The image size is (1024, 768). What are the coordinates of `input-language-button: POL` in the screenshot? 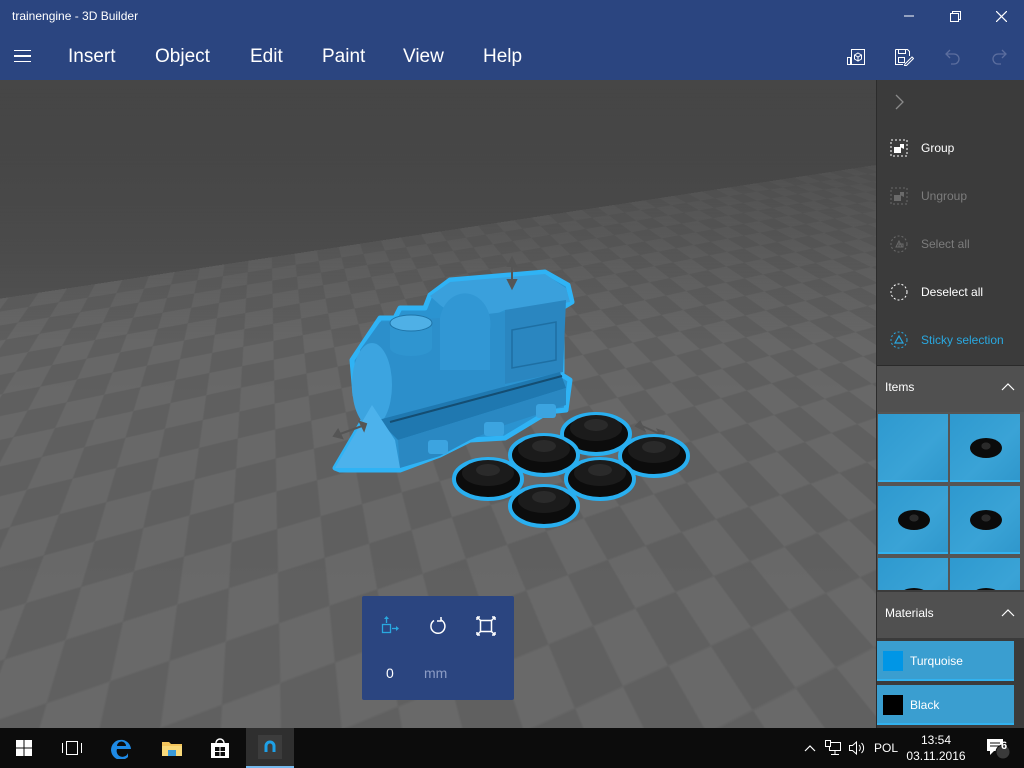 It's located at (886, 748).